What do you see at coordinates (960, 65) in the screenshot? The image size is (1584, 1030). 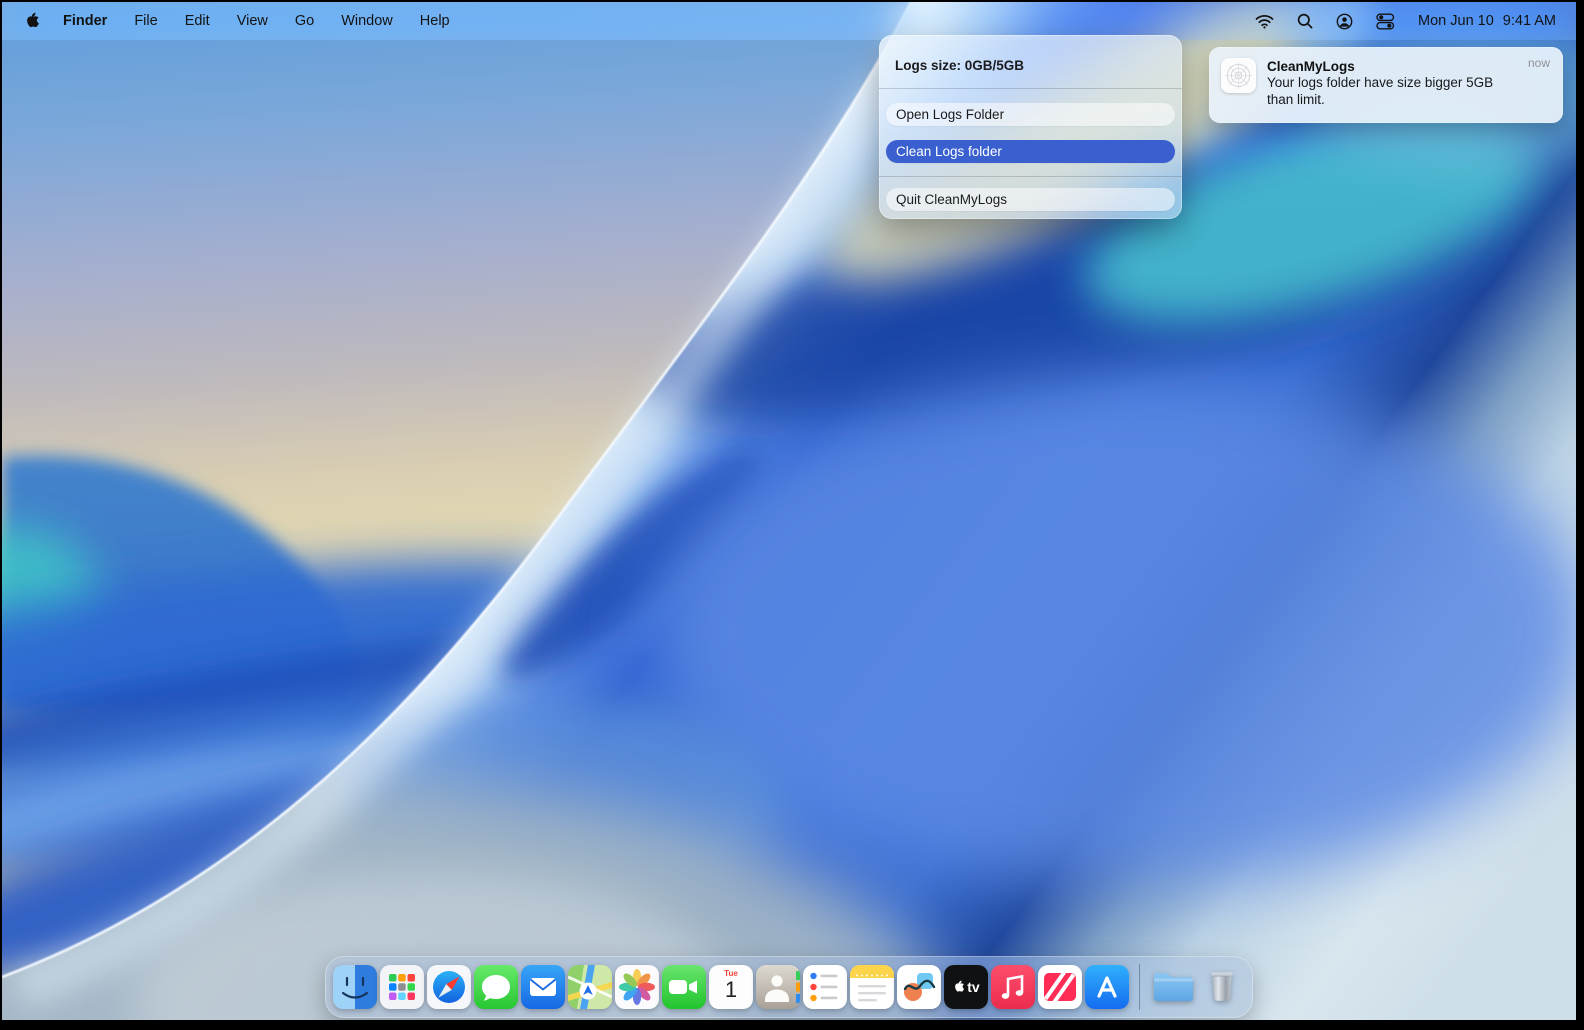 I see `logs-size-status: Logs size: 0GB/5GB` at bounding box center [960, 65].